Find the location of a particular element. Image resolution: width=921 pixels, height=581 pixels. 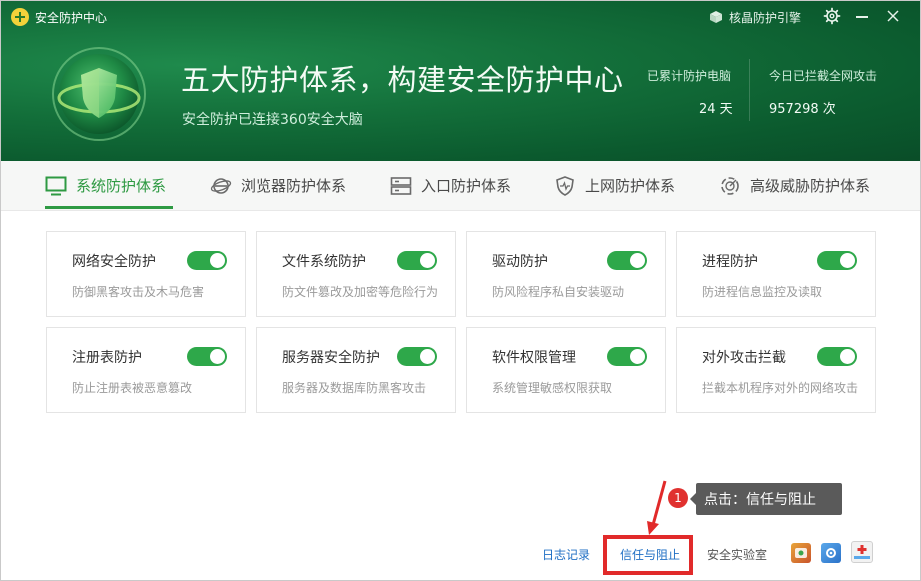

tab-label: 高级威胁防护体系 is located at coordinates (810, 186).